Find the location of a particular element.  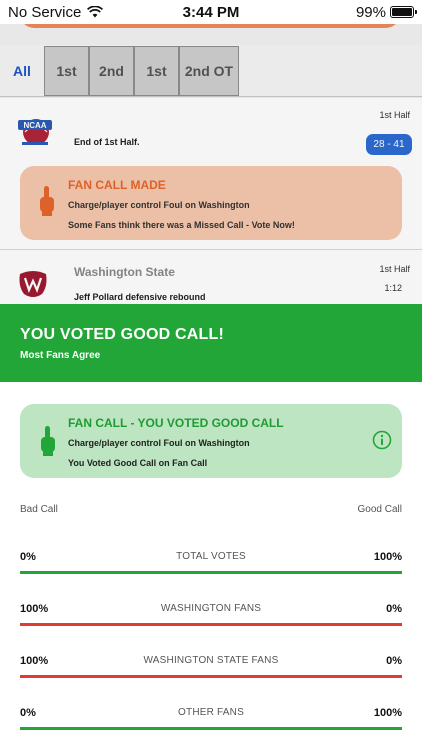

info-circle-icon is located at coordinates (382, 440).